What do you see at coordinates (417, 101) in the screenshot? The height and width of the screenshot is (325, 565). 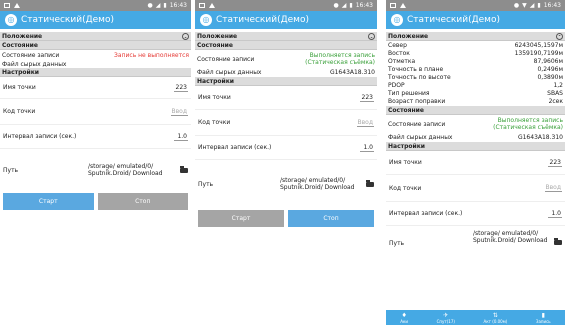 I see `age-label: Возраст поправки` at bounding box center [417, 101].